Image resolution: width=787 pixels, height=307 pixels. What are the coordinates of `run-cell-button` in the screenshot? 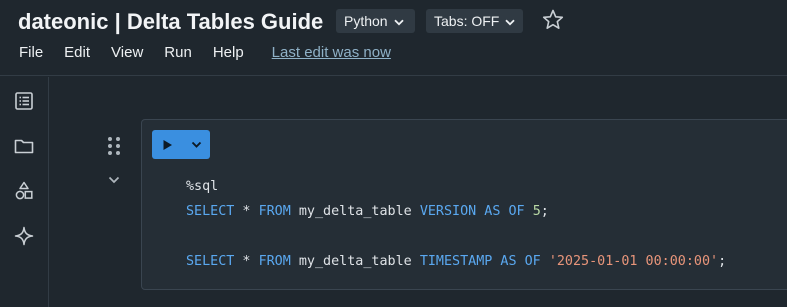 It's located at (167, 144).